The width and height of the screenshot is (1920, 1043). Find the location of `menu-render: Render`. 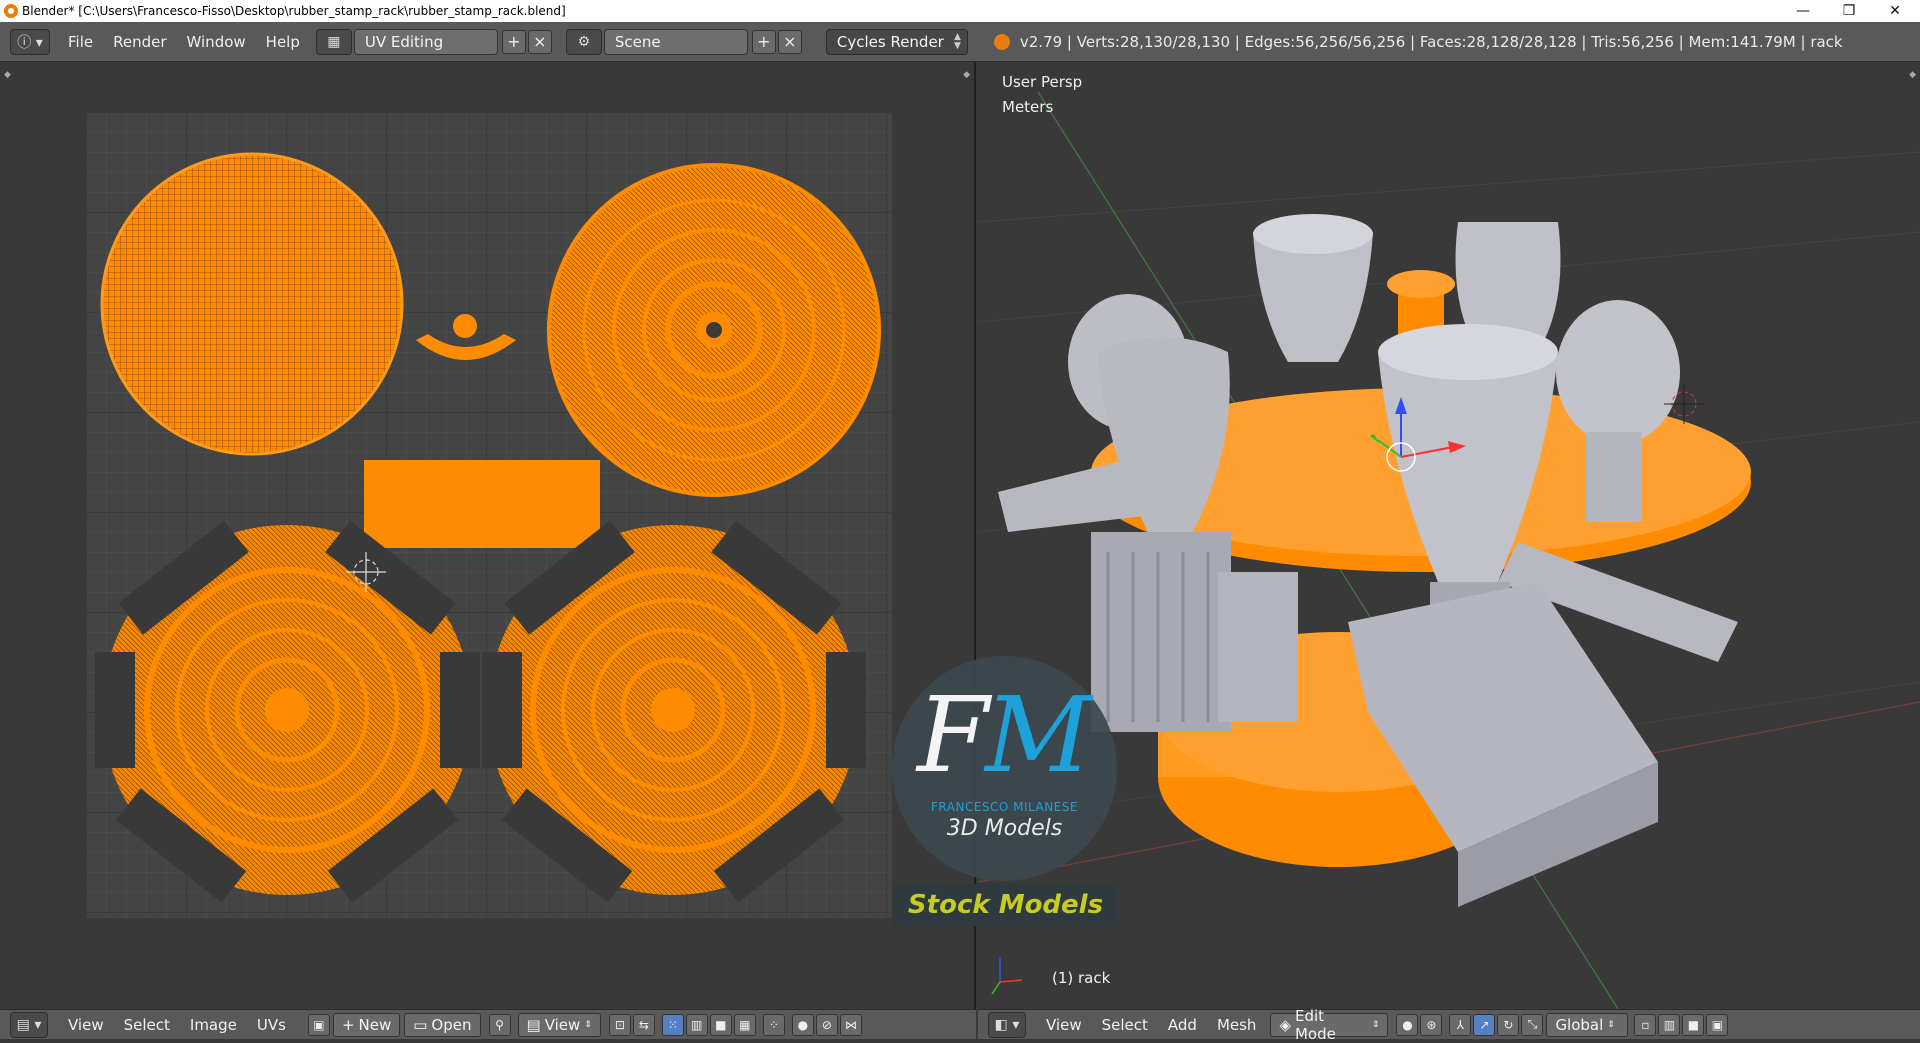

menu-render: Render is located at coordinates (139, 42).